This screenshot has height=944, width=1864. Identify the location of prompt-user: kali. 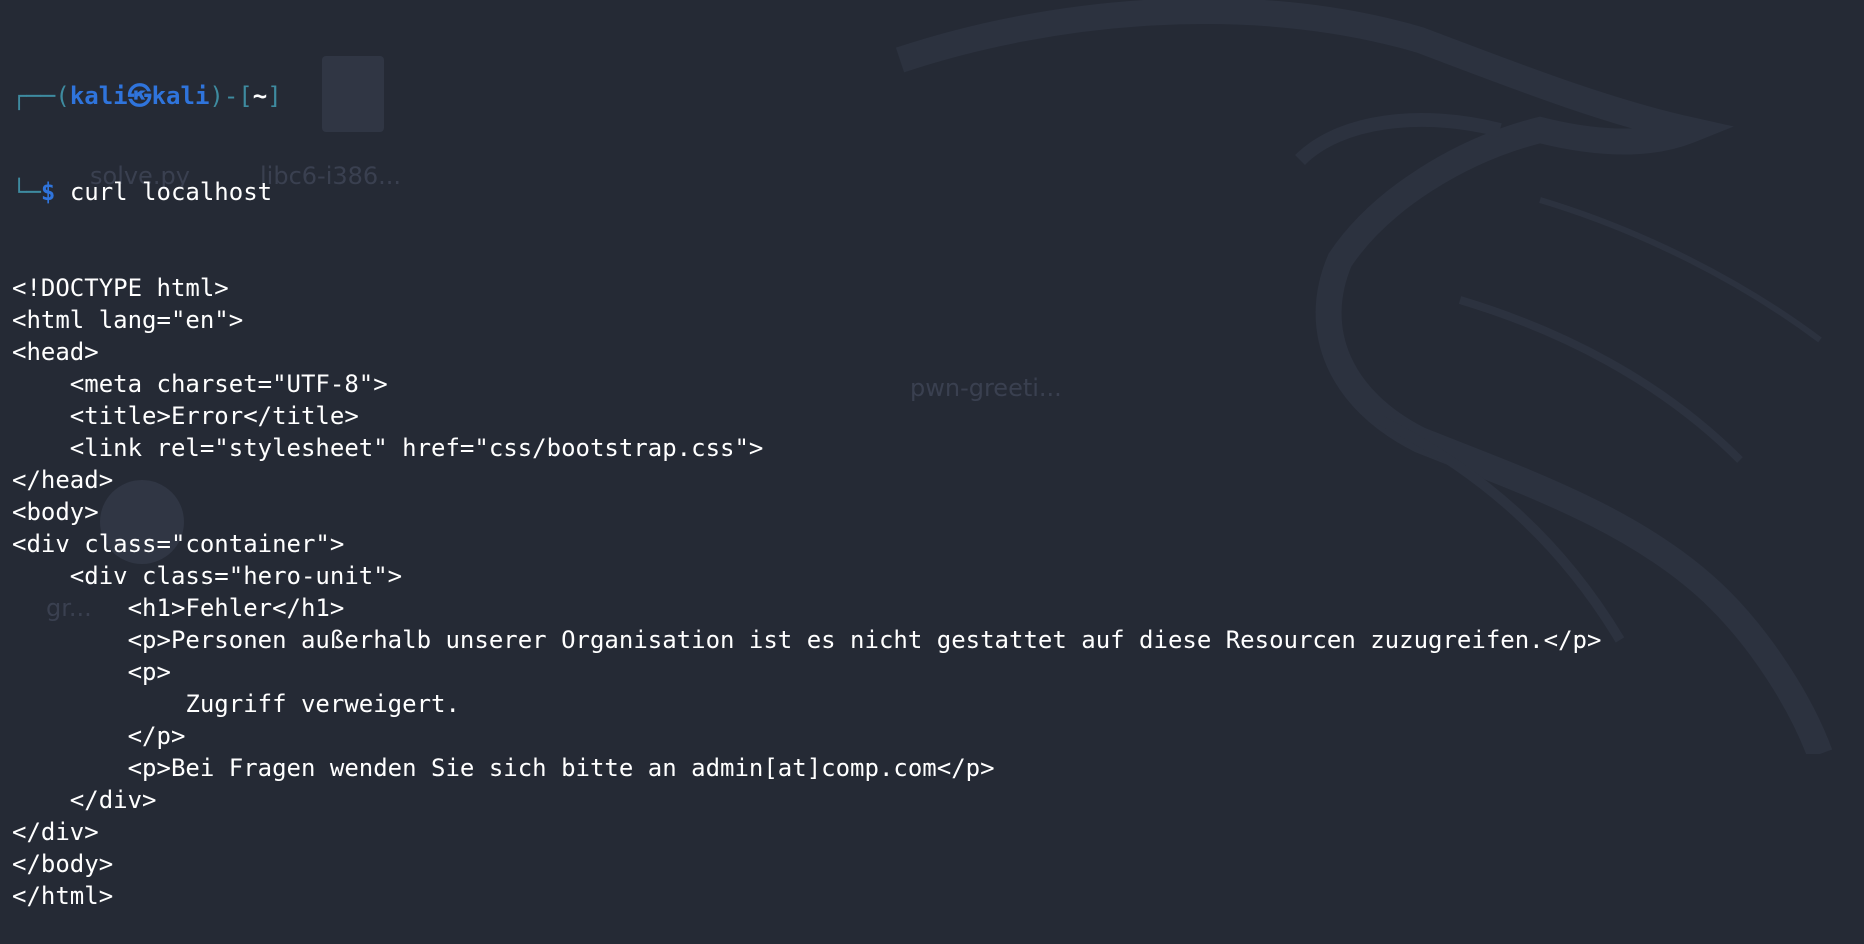
(98, 96).